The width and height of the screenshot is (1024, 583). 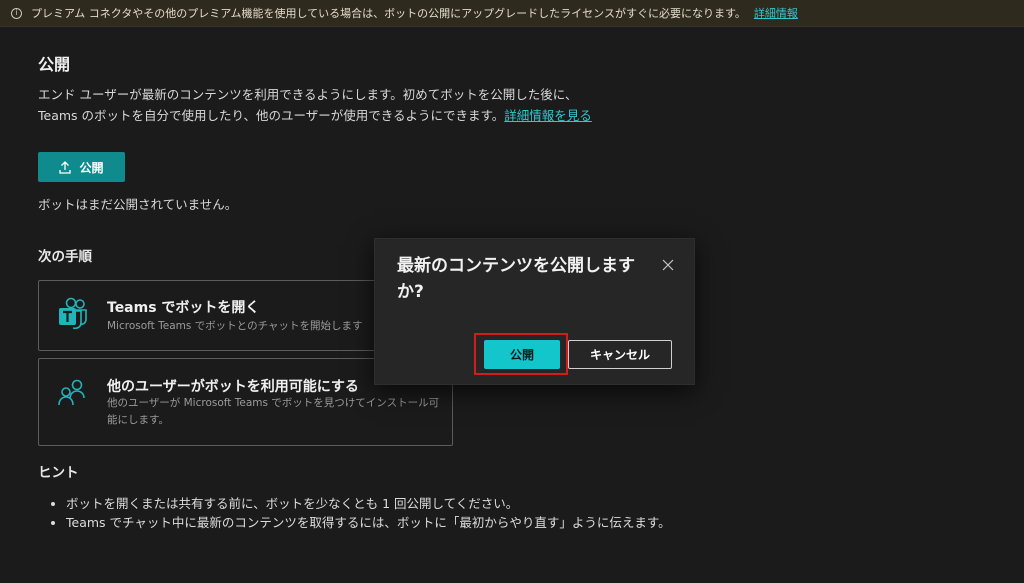 What do you see at coordinates (668, 264) in the screenshot?
I see `close-icon` at bounding box center [668, 264].